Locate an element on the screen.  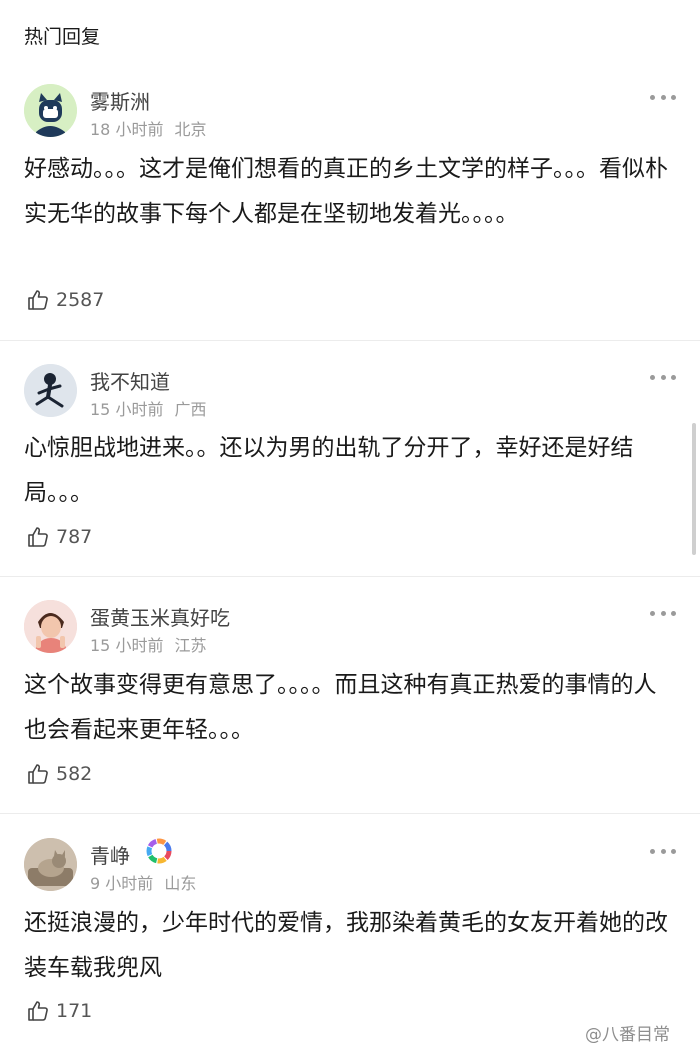
watermark: @八番目常 is located at coordinates (627, 1035).